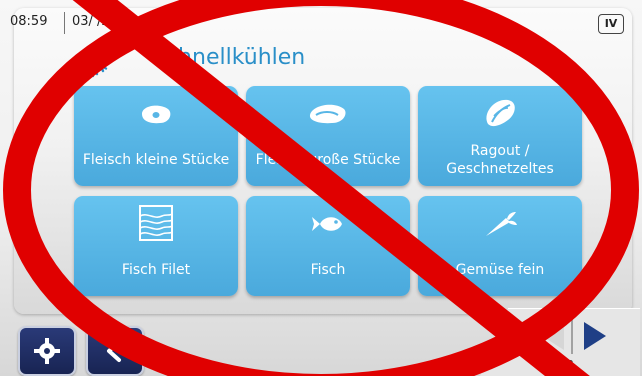 The image size is (642, 376). What do you see at coordinates (328, 160) in the screenshot?
I see `tile-label: Fleisch große Stücke` at bounding box center [328, 160].